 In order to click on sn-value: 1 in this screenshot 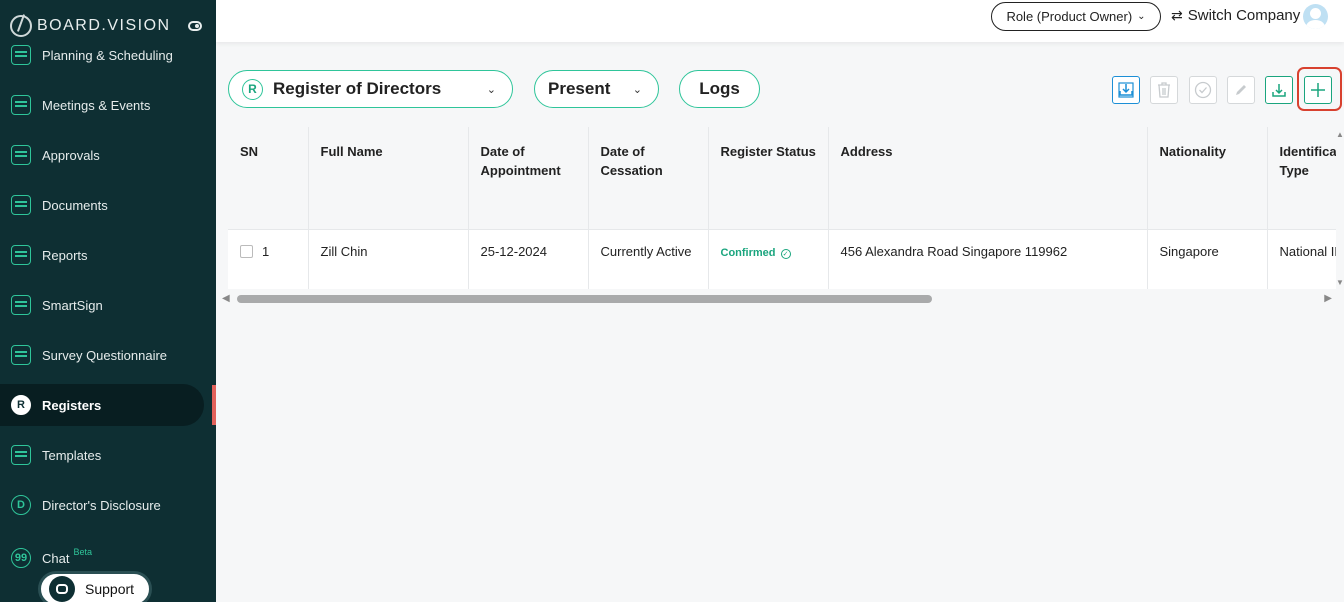, I will do `click(266, 251)`.